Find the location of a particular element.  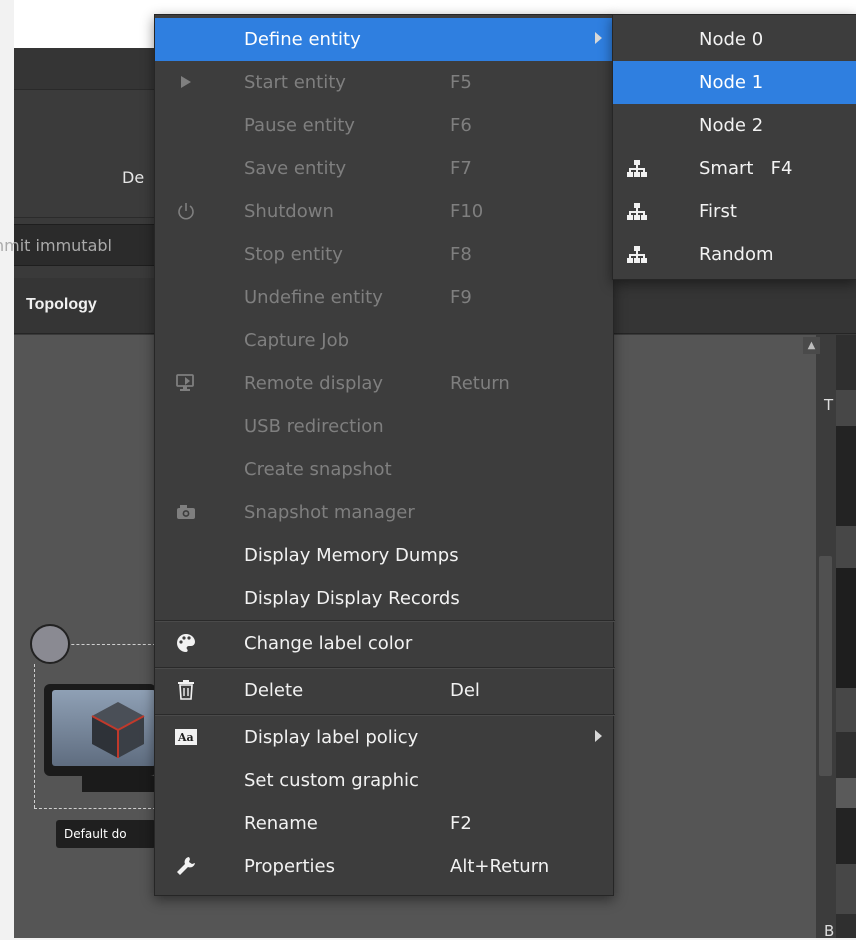

submenu-item-label: Node 0 is located at coordinates (731, 39).